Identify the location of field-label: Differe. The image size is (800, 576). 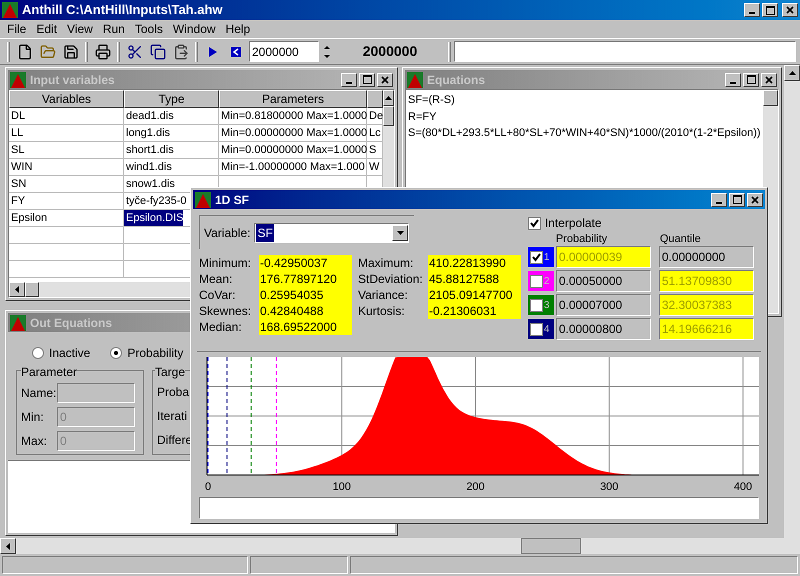
(175, 439).